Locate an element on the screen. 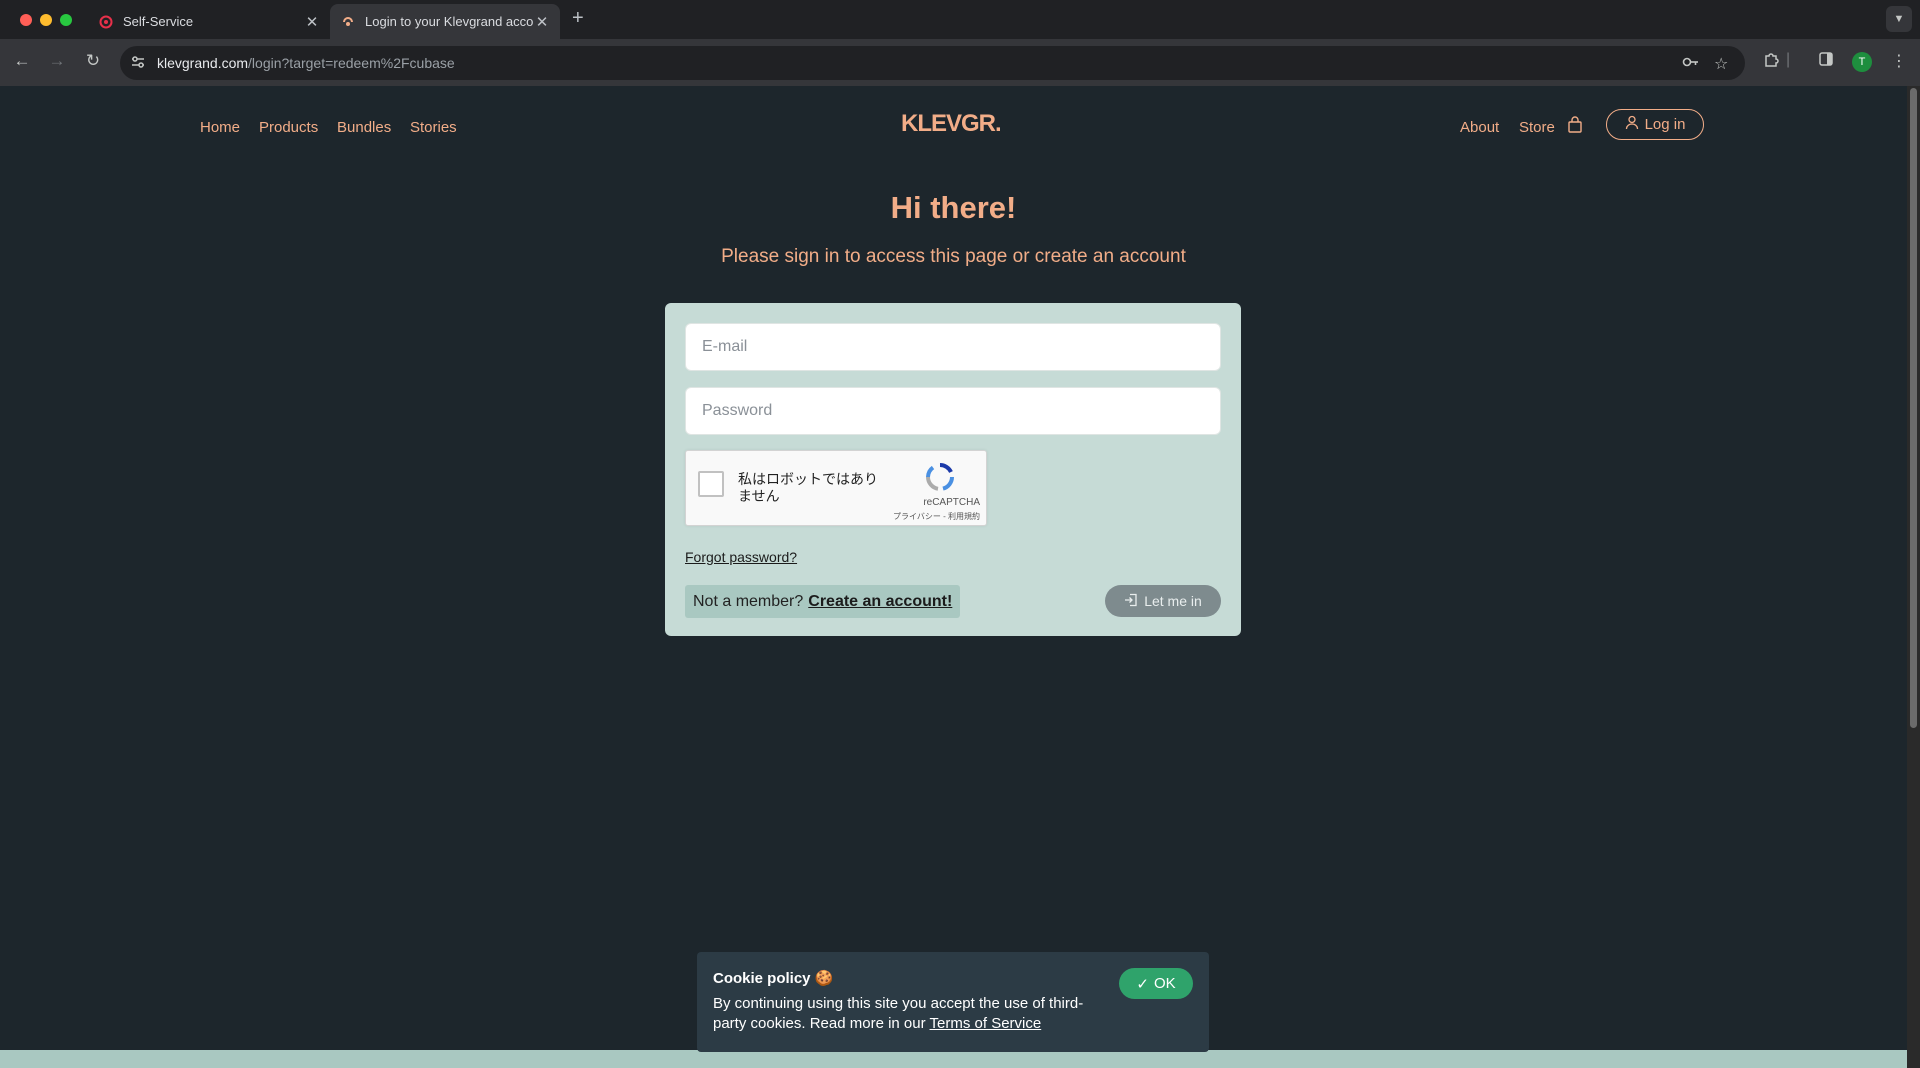 This screenshot has height=1068, width=1920. recaptcha-widget: 私はロボットではありません reCAPTCHA プライバシー - 利用規約 is located at coordinates (836, 488).